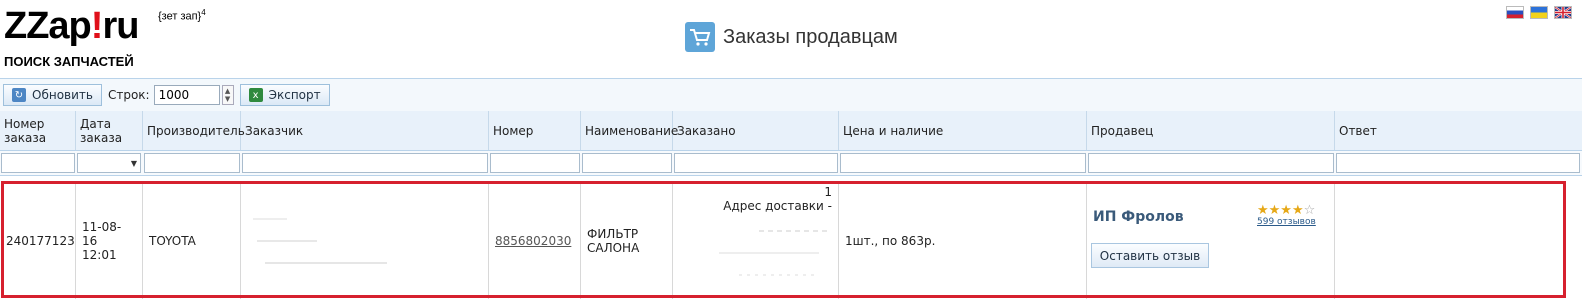 Image resolution: width=1582 pixels, height=303 pixels. I want to click on col-seller: Продавец, so click(1211, 130).